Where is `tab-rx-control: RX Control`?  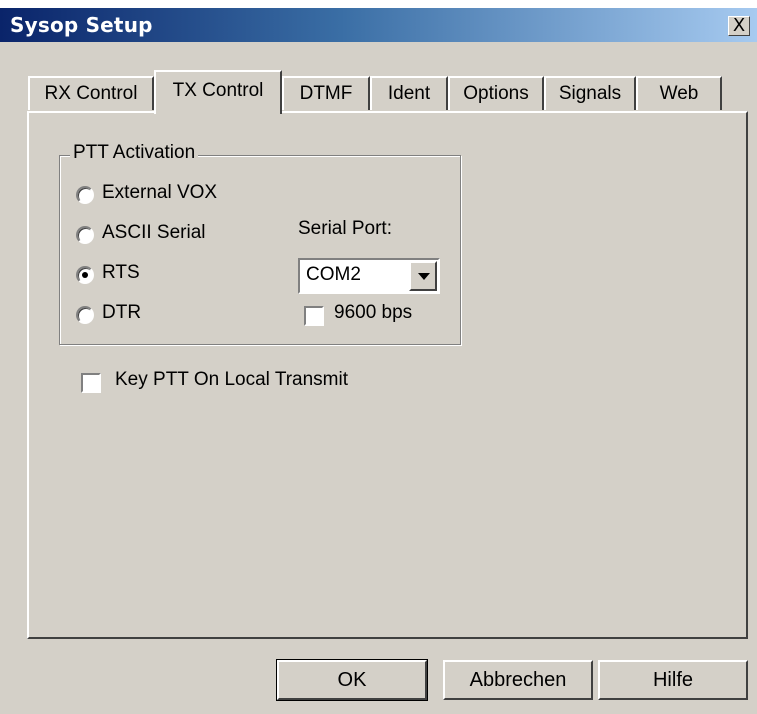
tab-rx-control: RX Control is located at coordinates (91, 93).